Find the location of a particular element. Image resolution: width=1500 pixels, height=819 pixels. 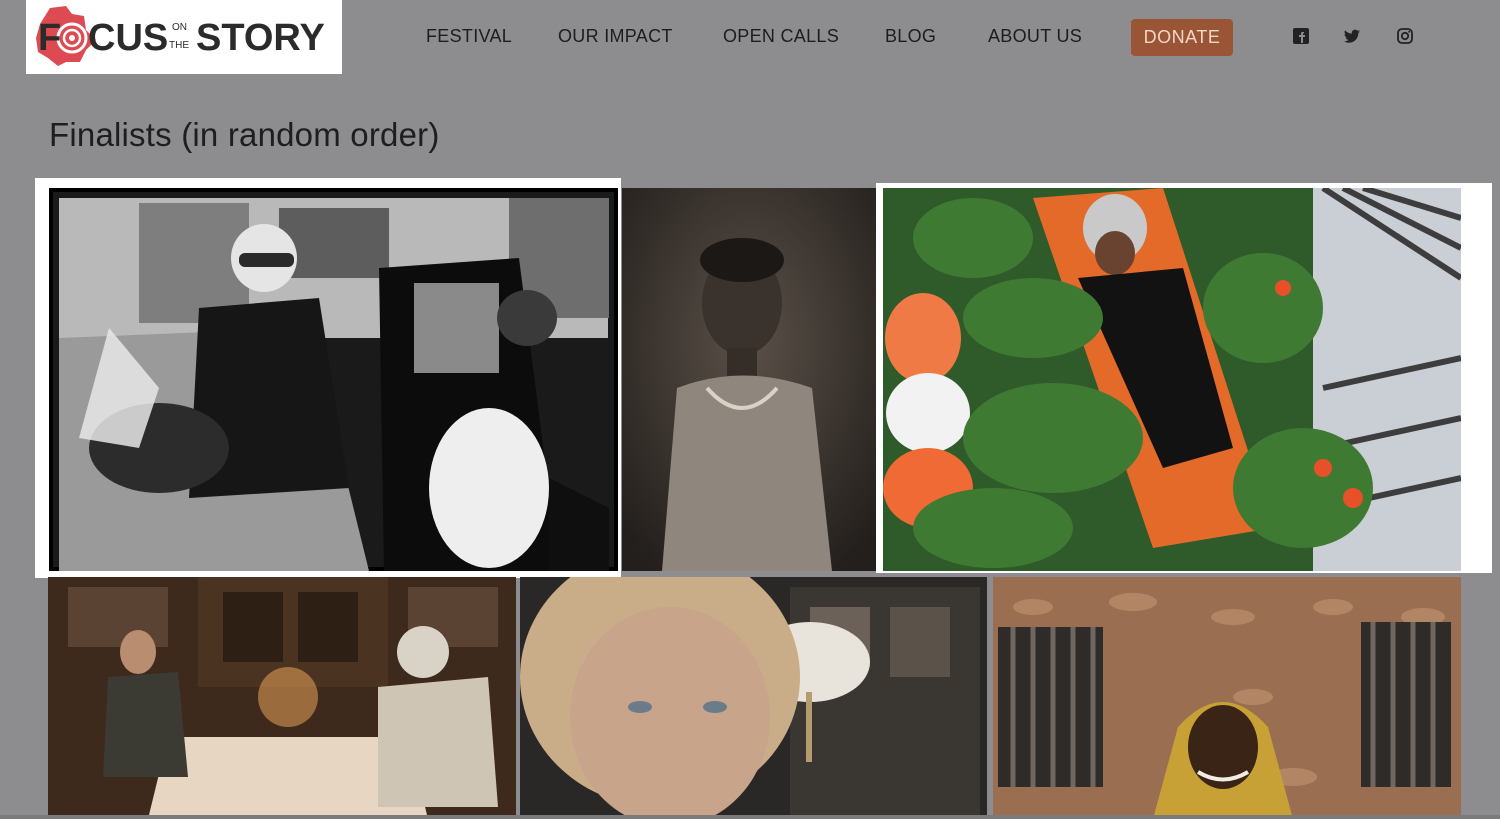

gallery-photo-girl-headscarf is located at coordinates (1227, 698).